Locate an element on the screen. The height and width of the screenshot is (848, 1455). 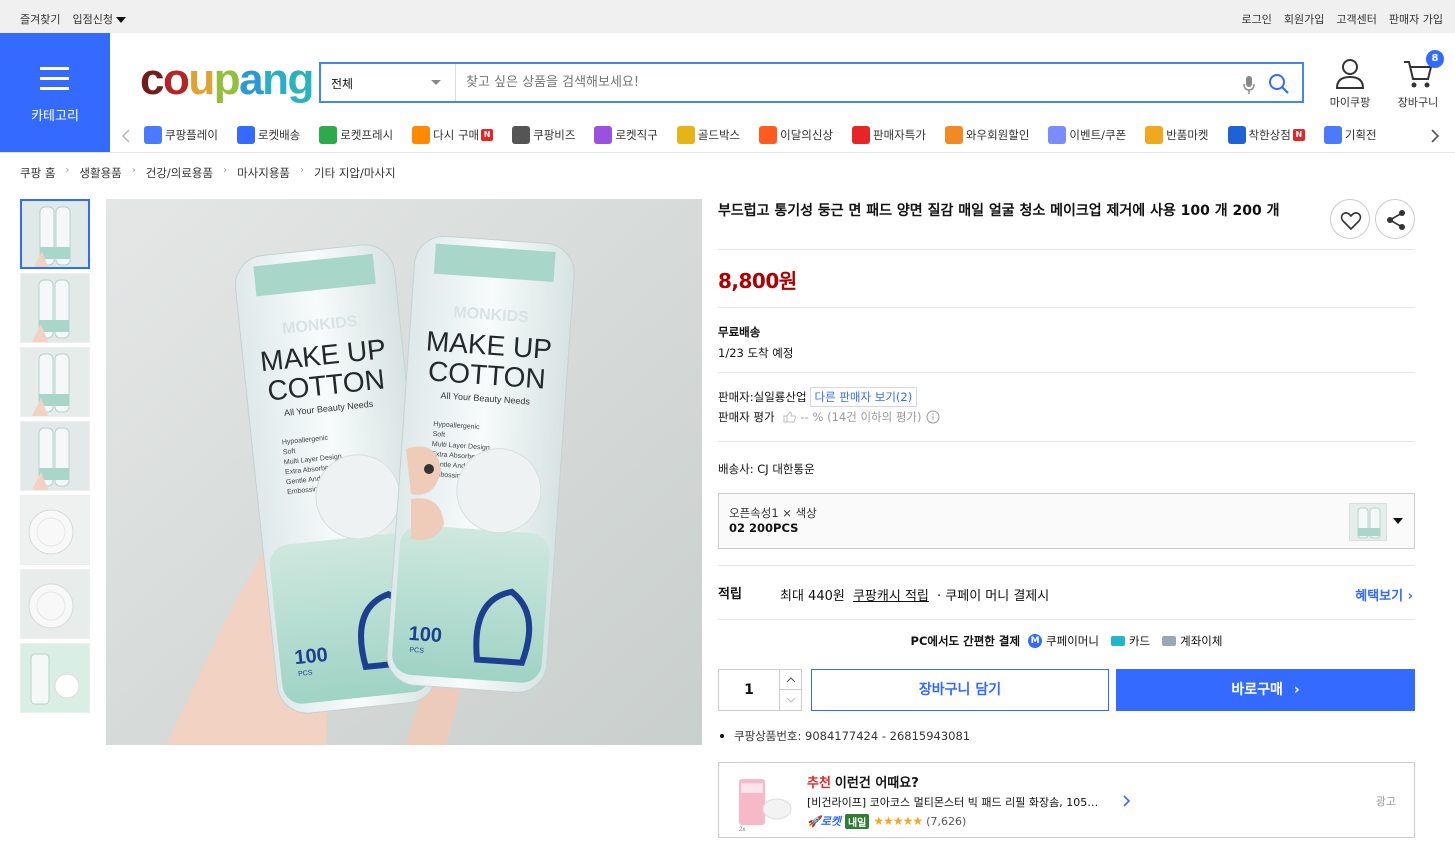
carrier-info: 배송사: CJ 대한통운 is located at coordinates (766, 469).